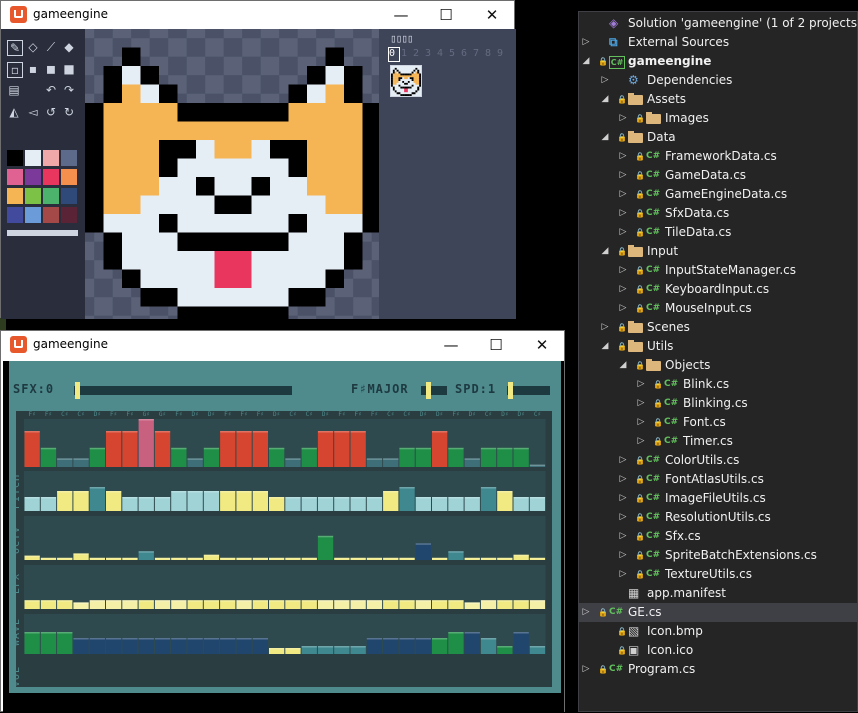  I want to click on sprite-slot: 5, so click(454, 54).